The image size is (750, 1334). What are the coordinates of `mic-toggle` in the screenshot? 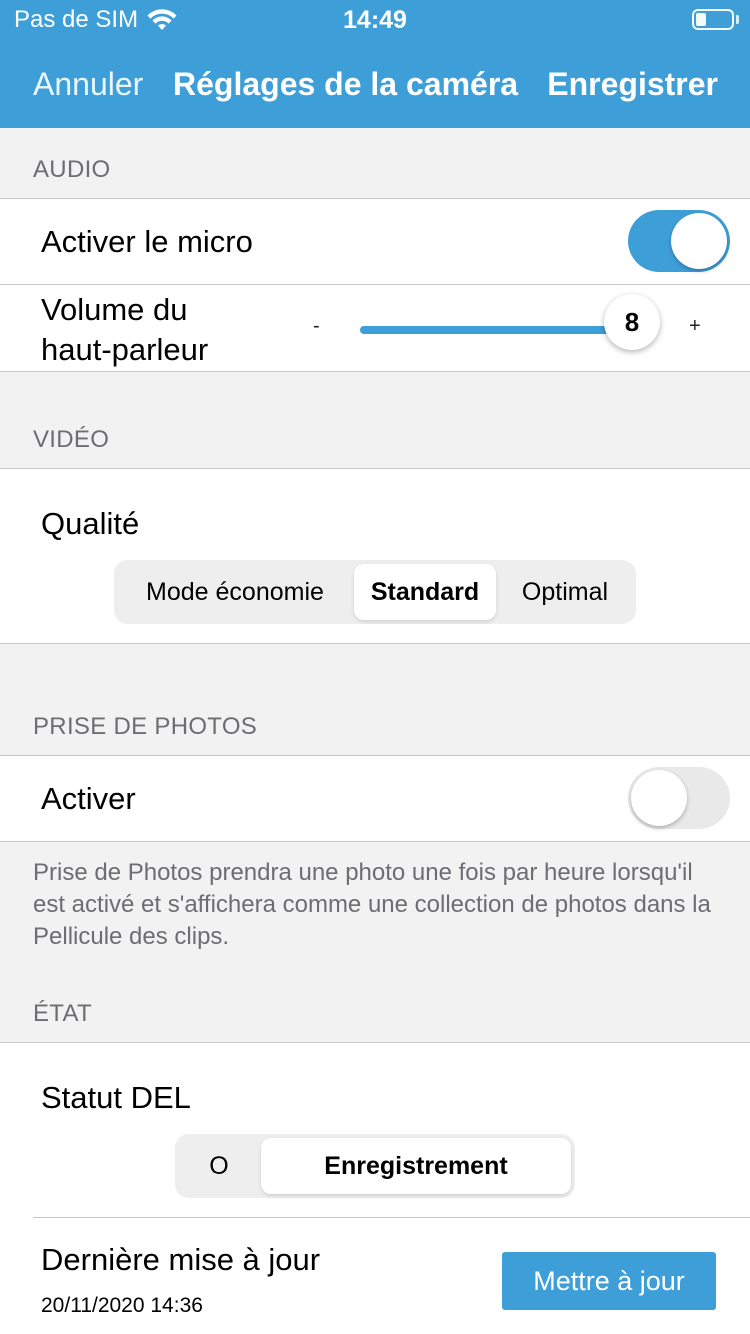 It's located at (679, 241).